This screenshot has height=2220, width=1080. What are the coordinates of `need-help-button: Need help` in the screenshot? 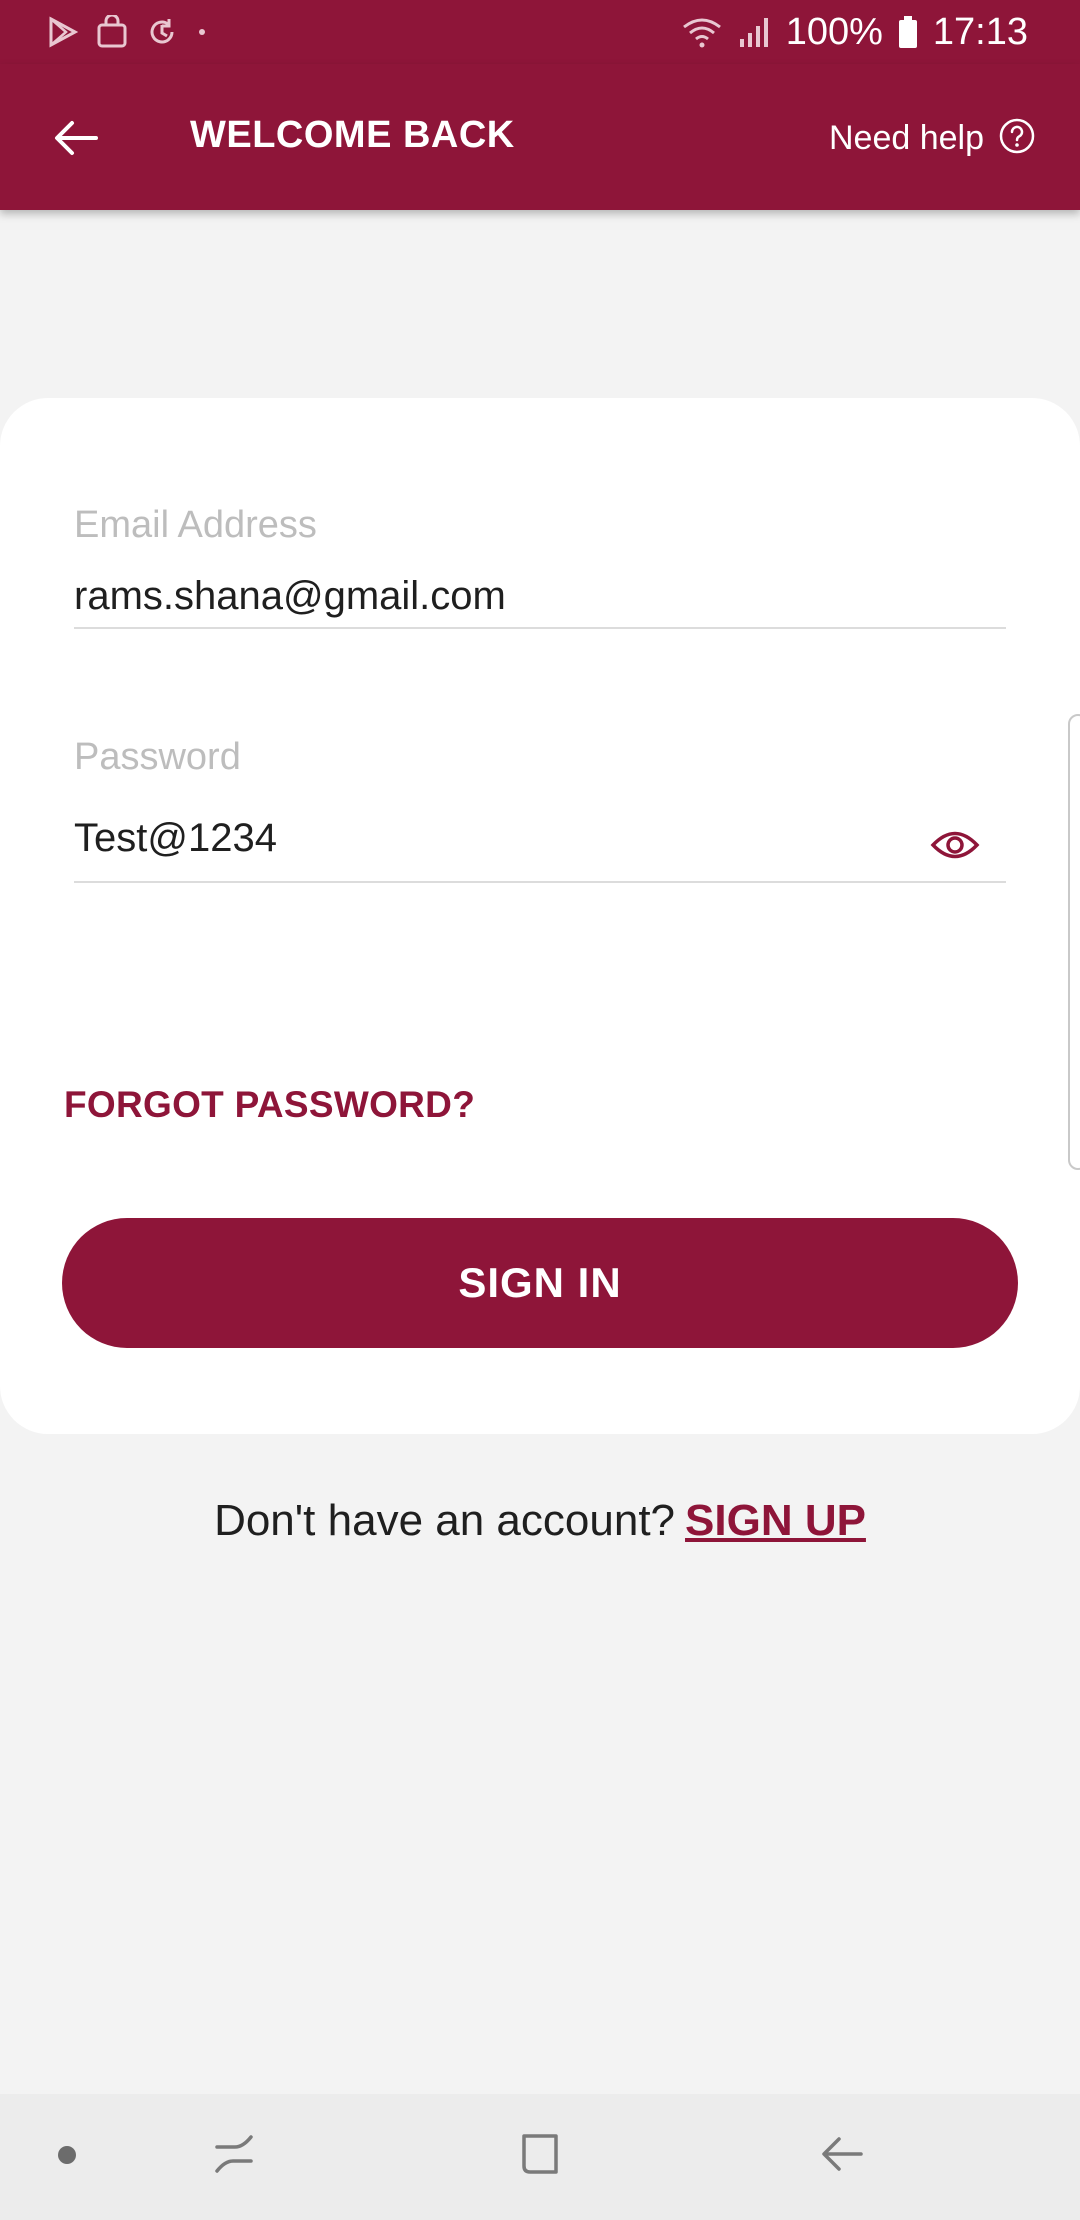 It's located at (932, 138).